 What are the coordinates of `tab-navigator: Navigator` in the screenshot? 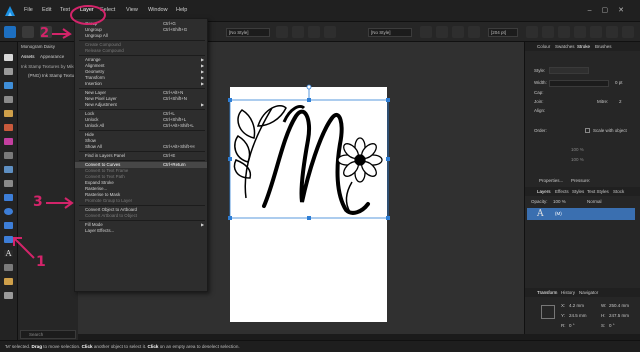 It's located at (588, 292).